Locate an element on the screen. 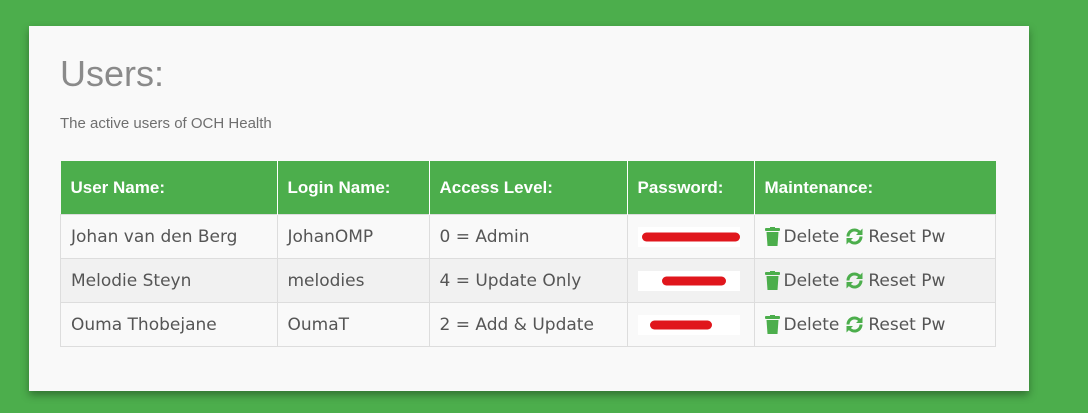  column-header-access-level: Access Level: is located at coordinates (528, 188).